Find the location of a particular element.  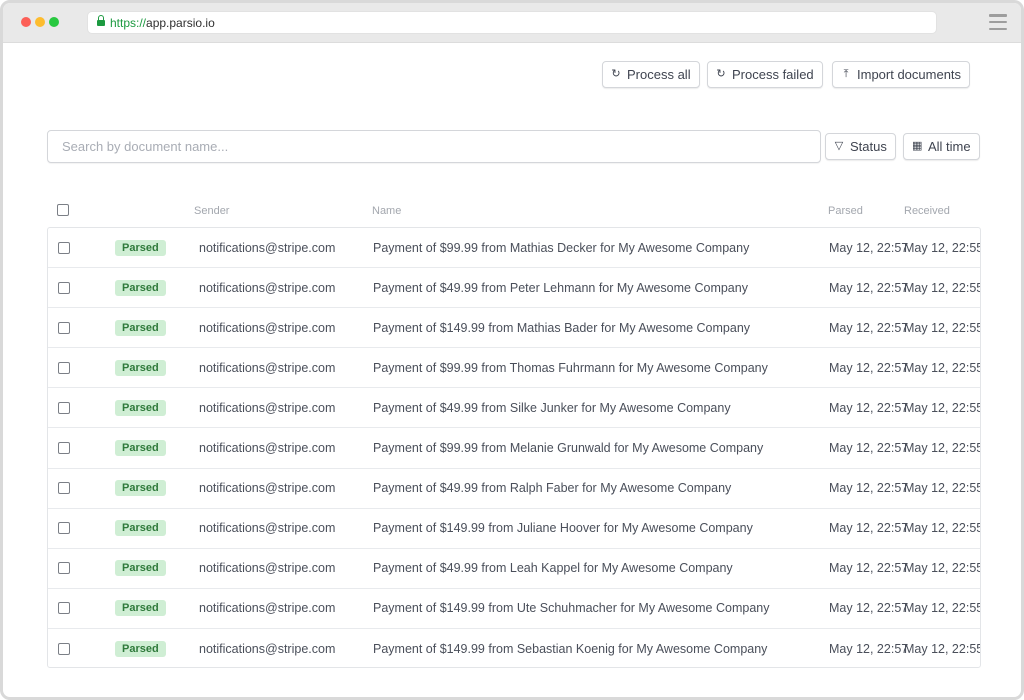

calendar-icon: ▦ is located at coordinates (917, 146).